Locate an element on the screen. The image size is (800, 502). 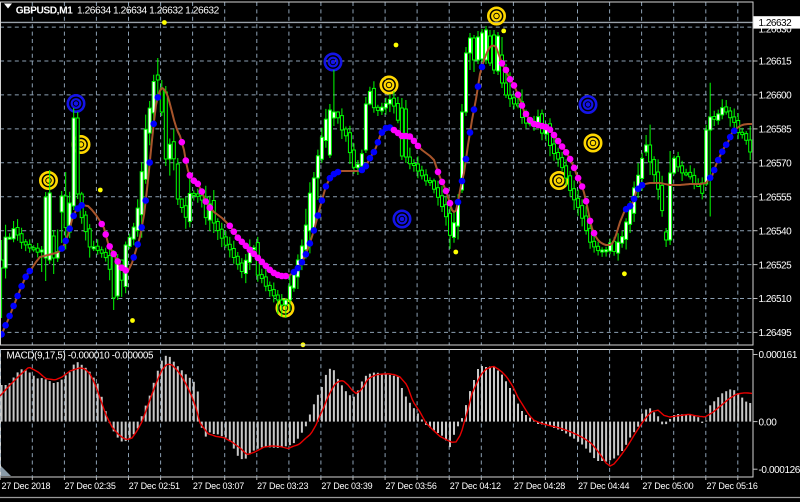
svg-text:MACD(9,17,5) -0.000010 -0.0000: MACD(9,17,5) -0.000010 -0.000005 is located at coordinates (81, 356).